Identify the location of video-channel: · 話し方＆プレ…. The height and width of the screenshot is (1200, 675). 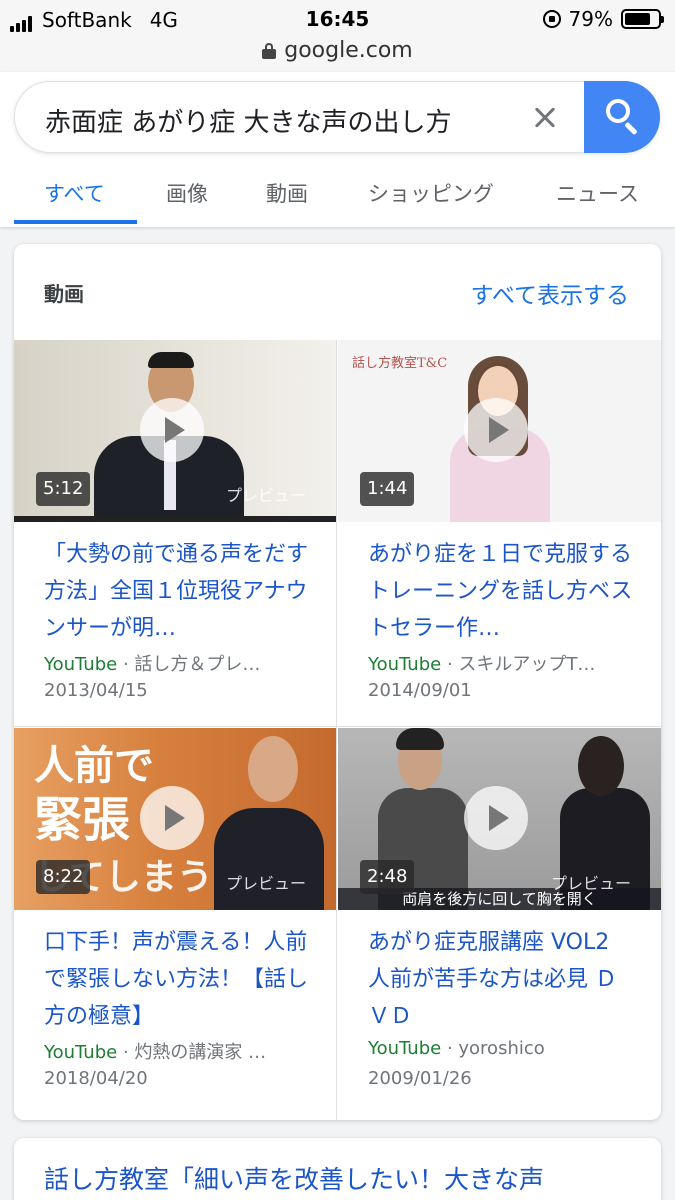
(191, 664).